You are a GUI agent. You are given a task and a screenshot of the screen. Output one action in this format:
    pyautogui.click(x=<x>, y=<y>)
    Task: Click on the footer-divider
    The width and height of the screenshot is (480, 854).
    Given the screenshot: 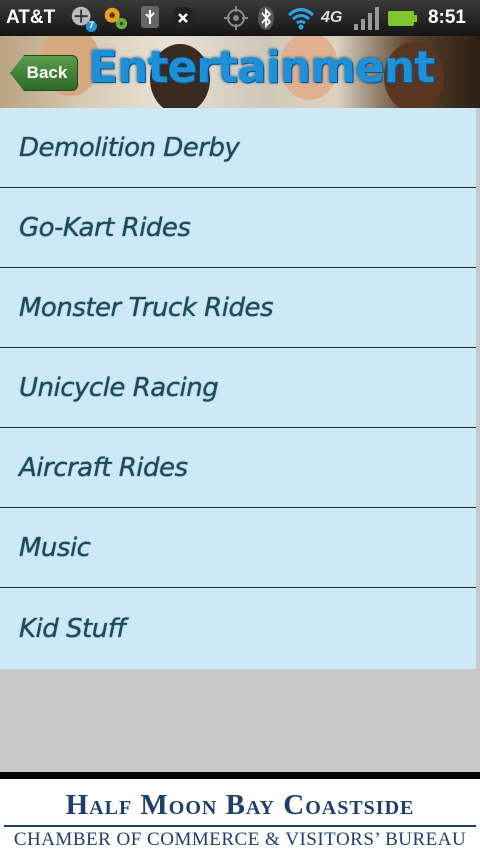 What is the action you would take?
    pyautogui.click(x=240, y=826)
    